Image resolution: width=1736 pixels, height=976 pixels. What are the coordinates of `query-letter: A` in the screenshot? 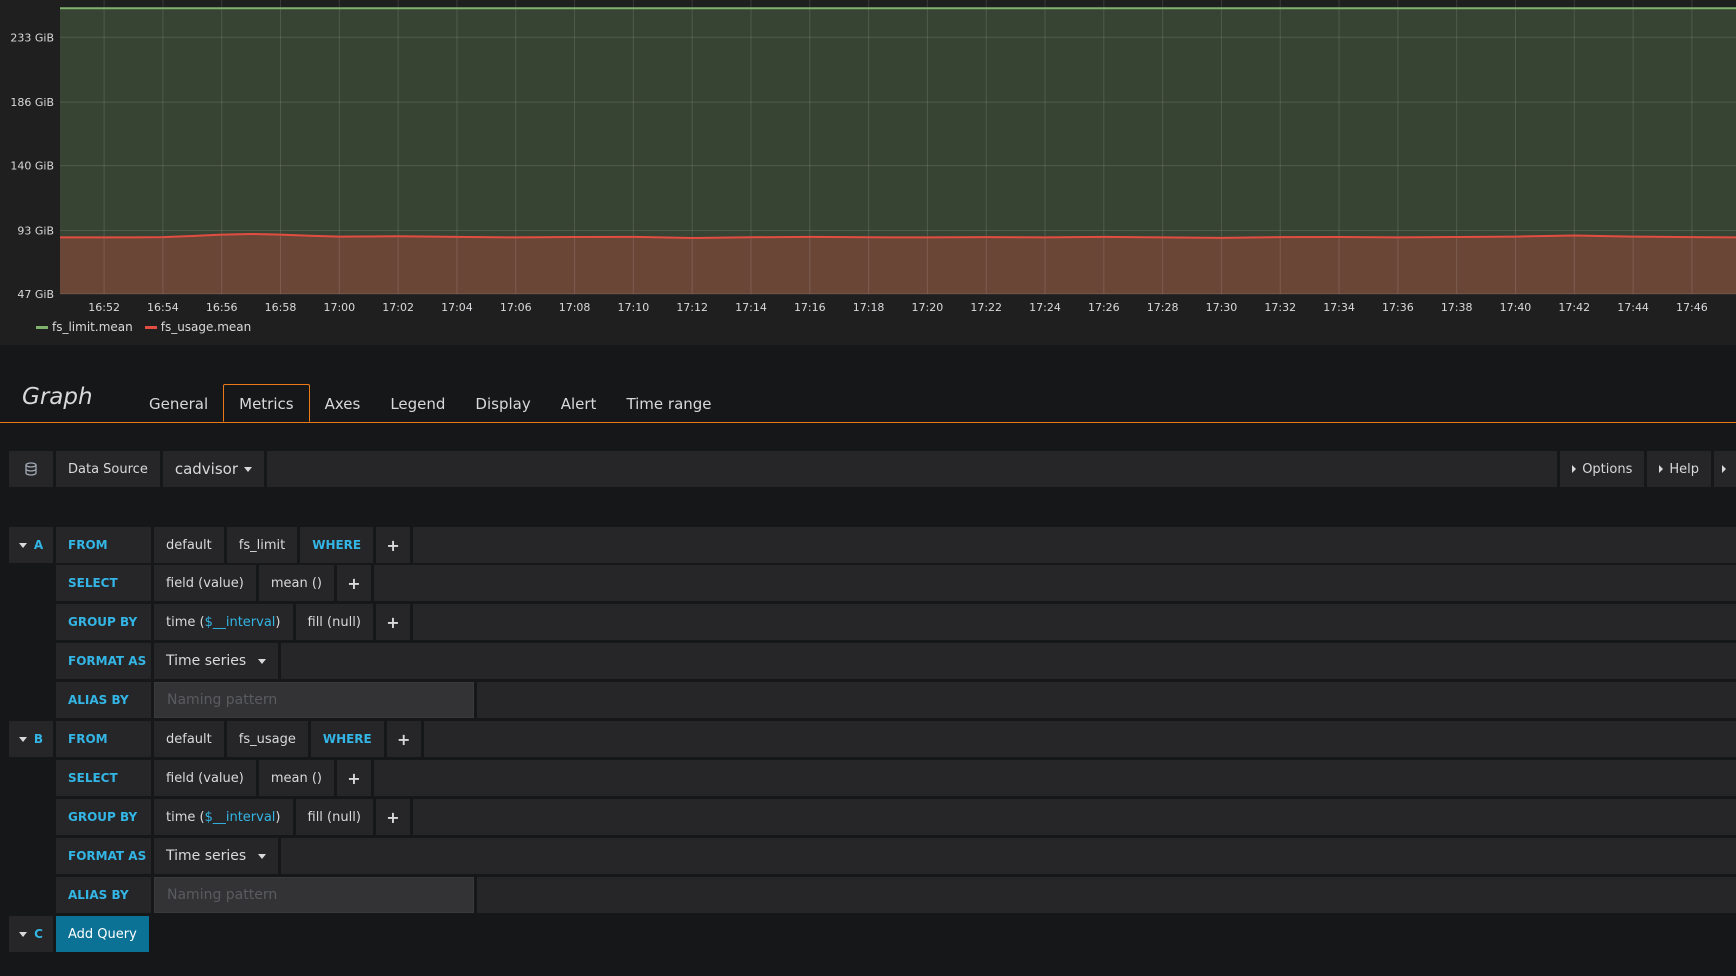 It's located at (38, 545).